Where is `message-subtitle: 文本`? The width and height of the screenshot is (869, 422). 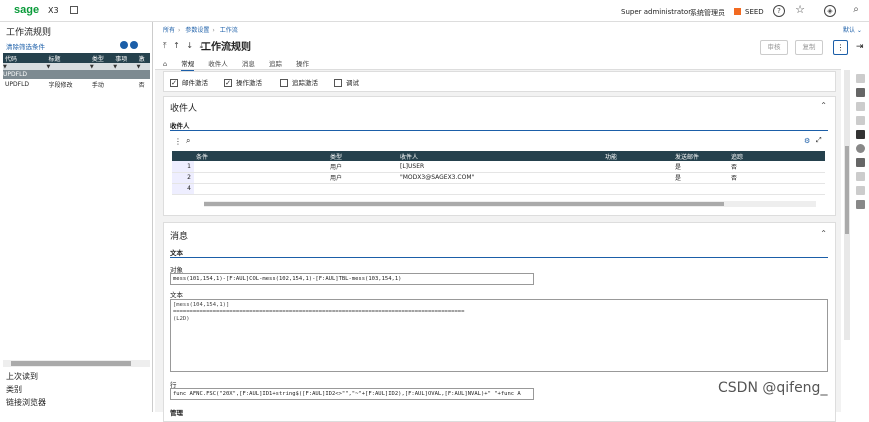
message-subtitle: 文本 is located at coordinates (176, 253).